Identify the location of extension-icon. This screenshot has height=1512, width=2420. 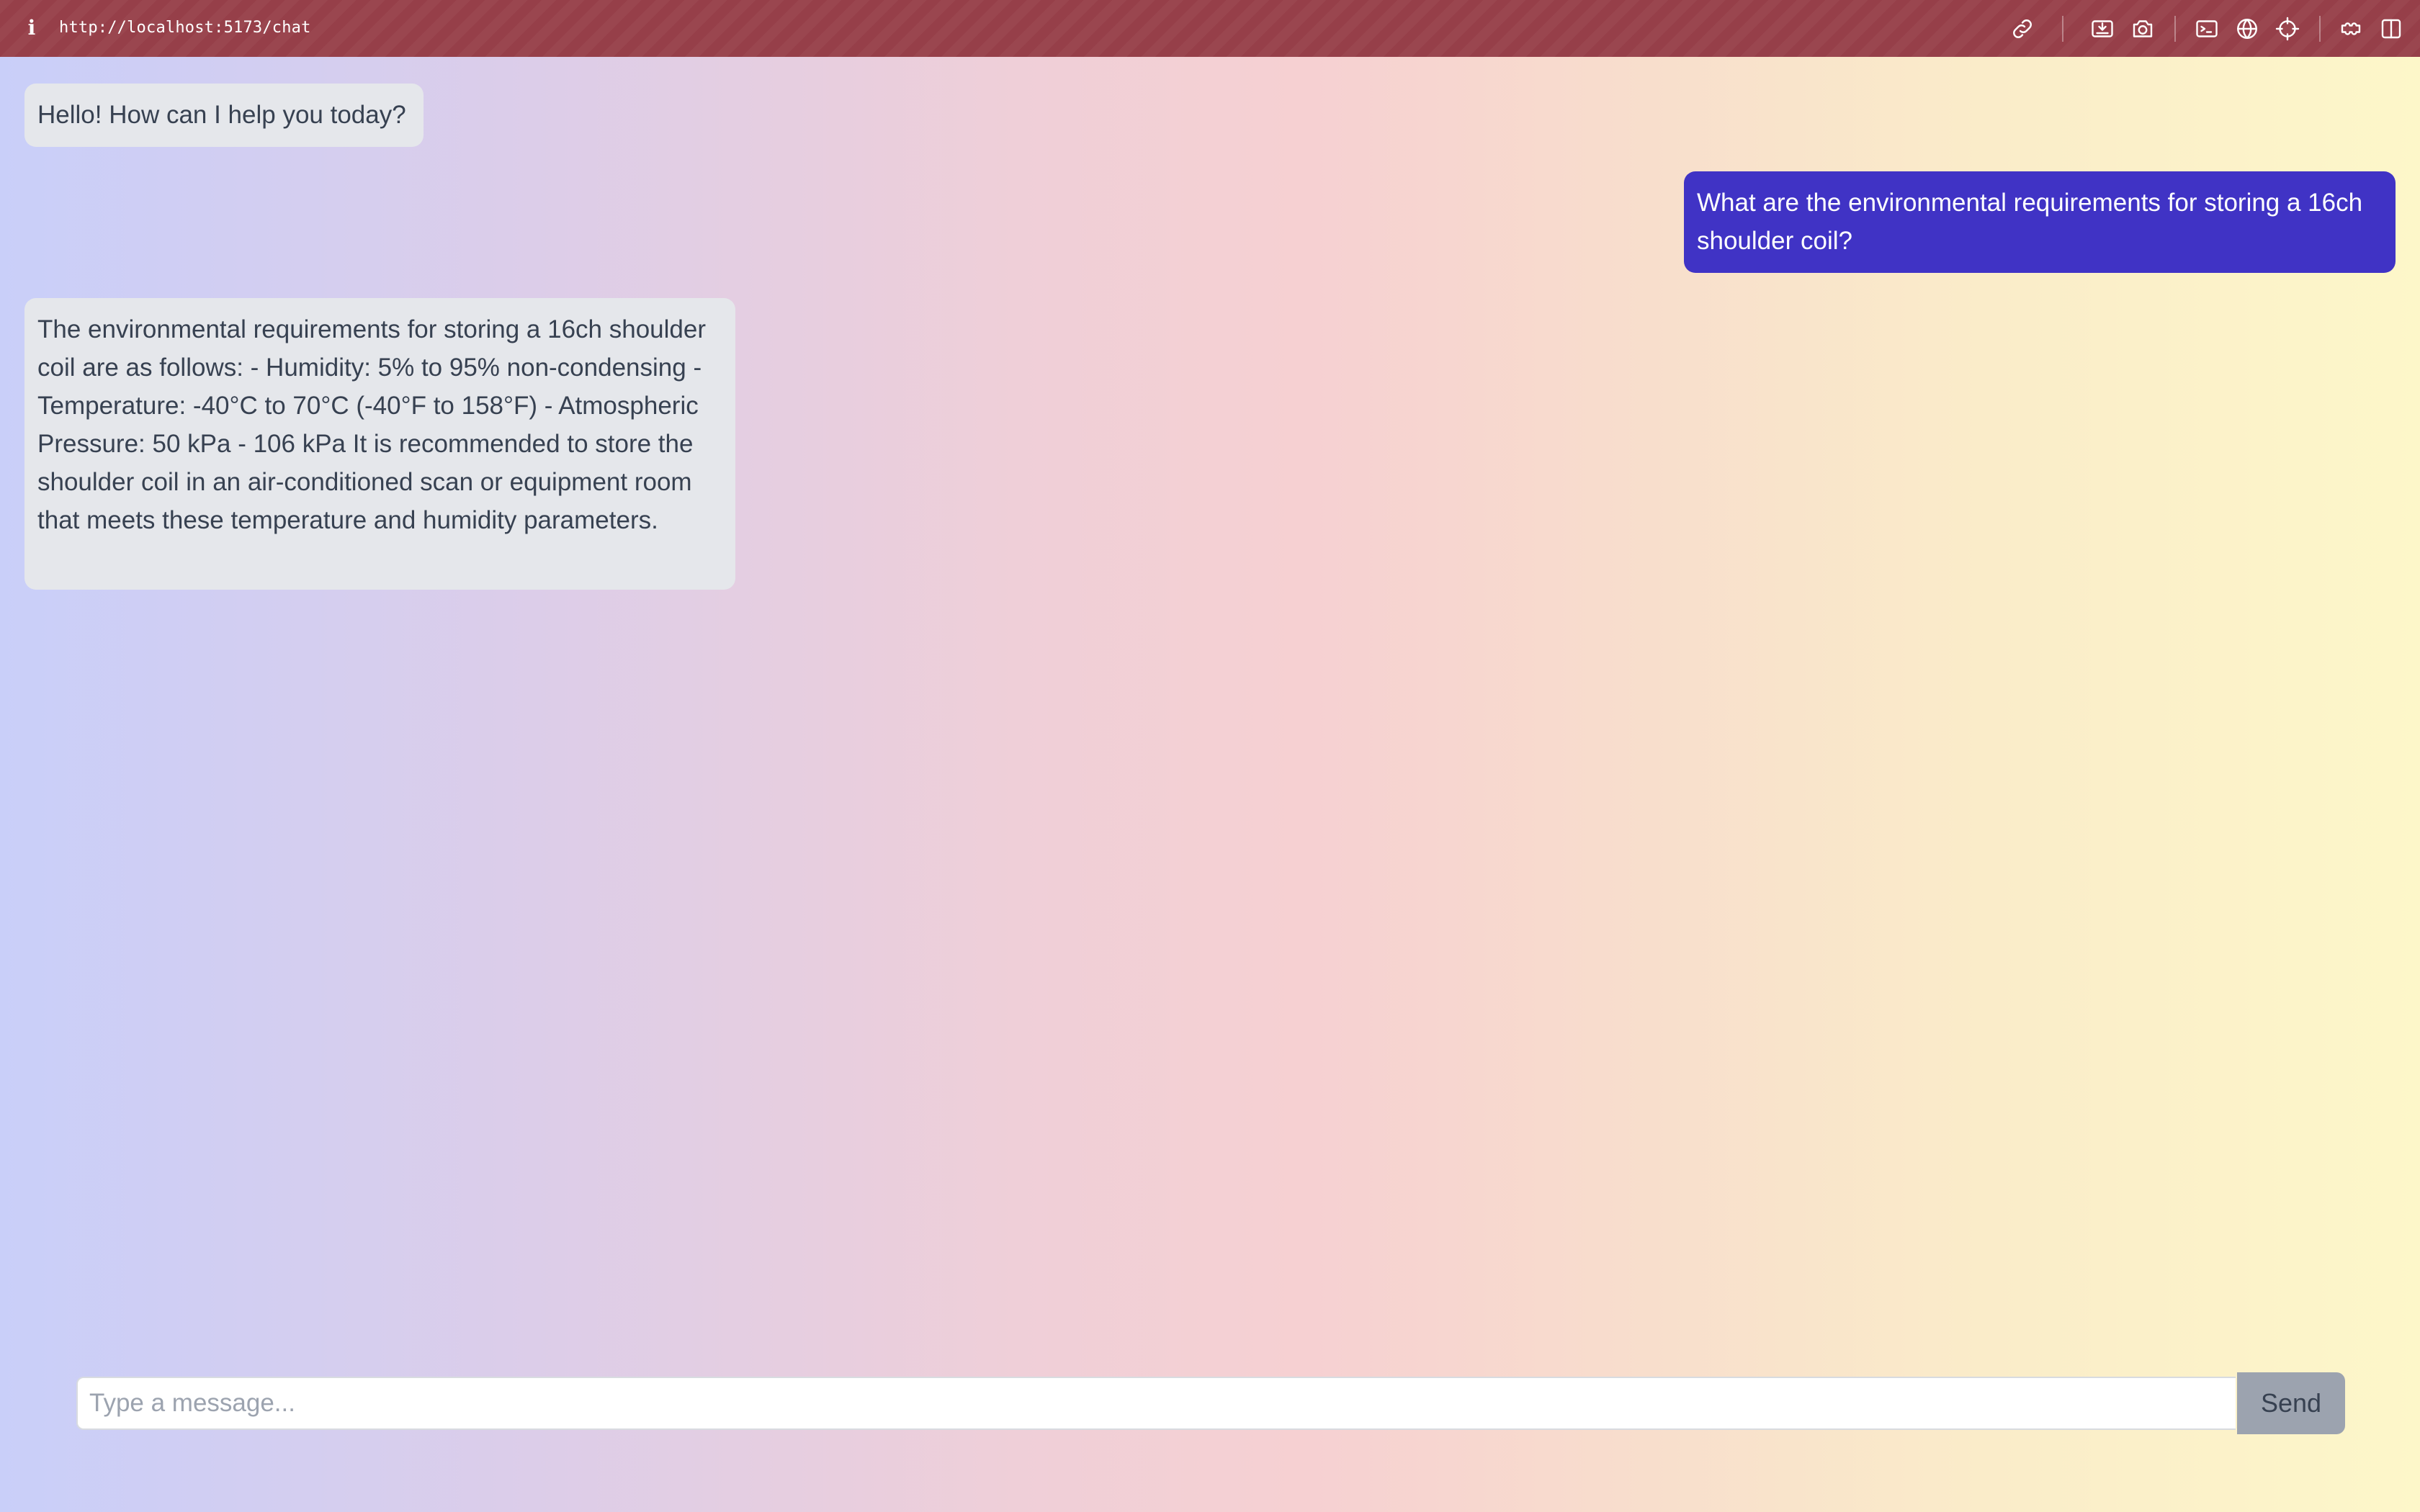
(2351, 29).